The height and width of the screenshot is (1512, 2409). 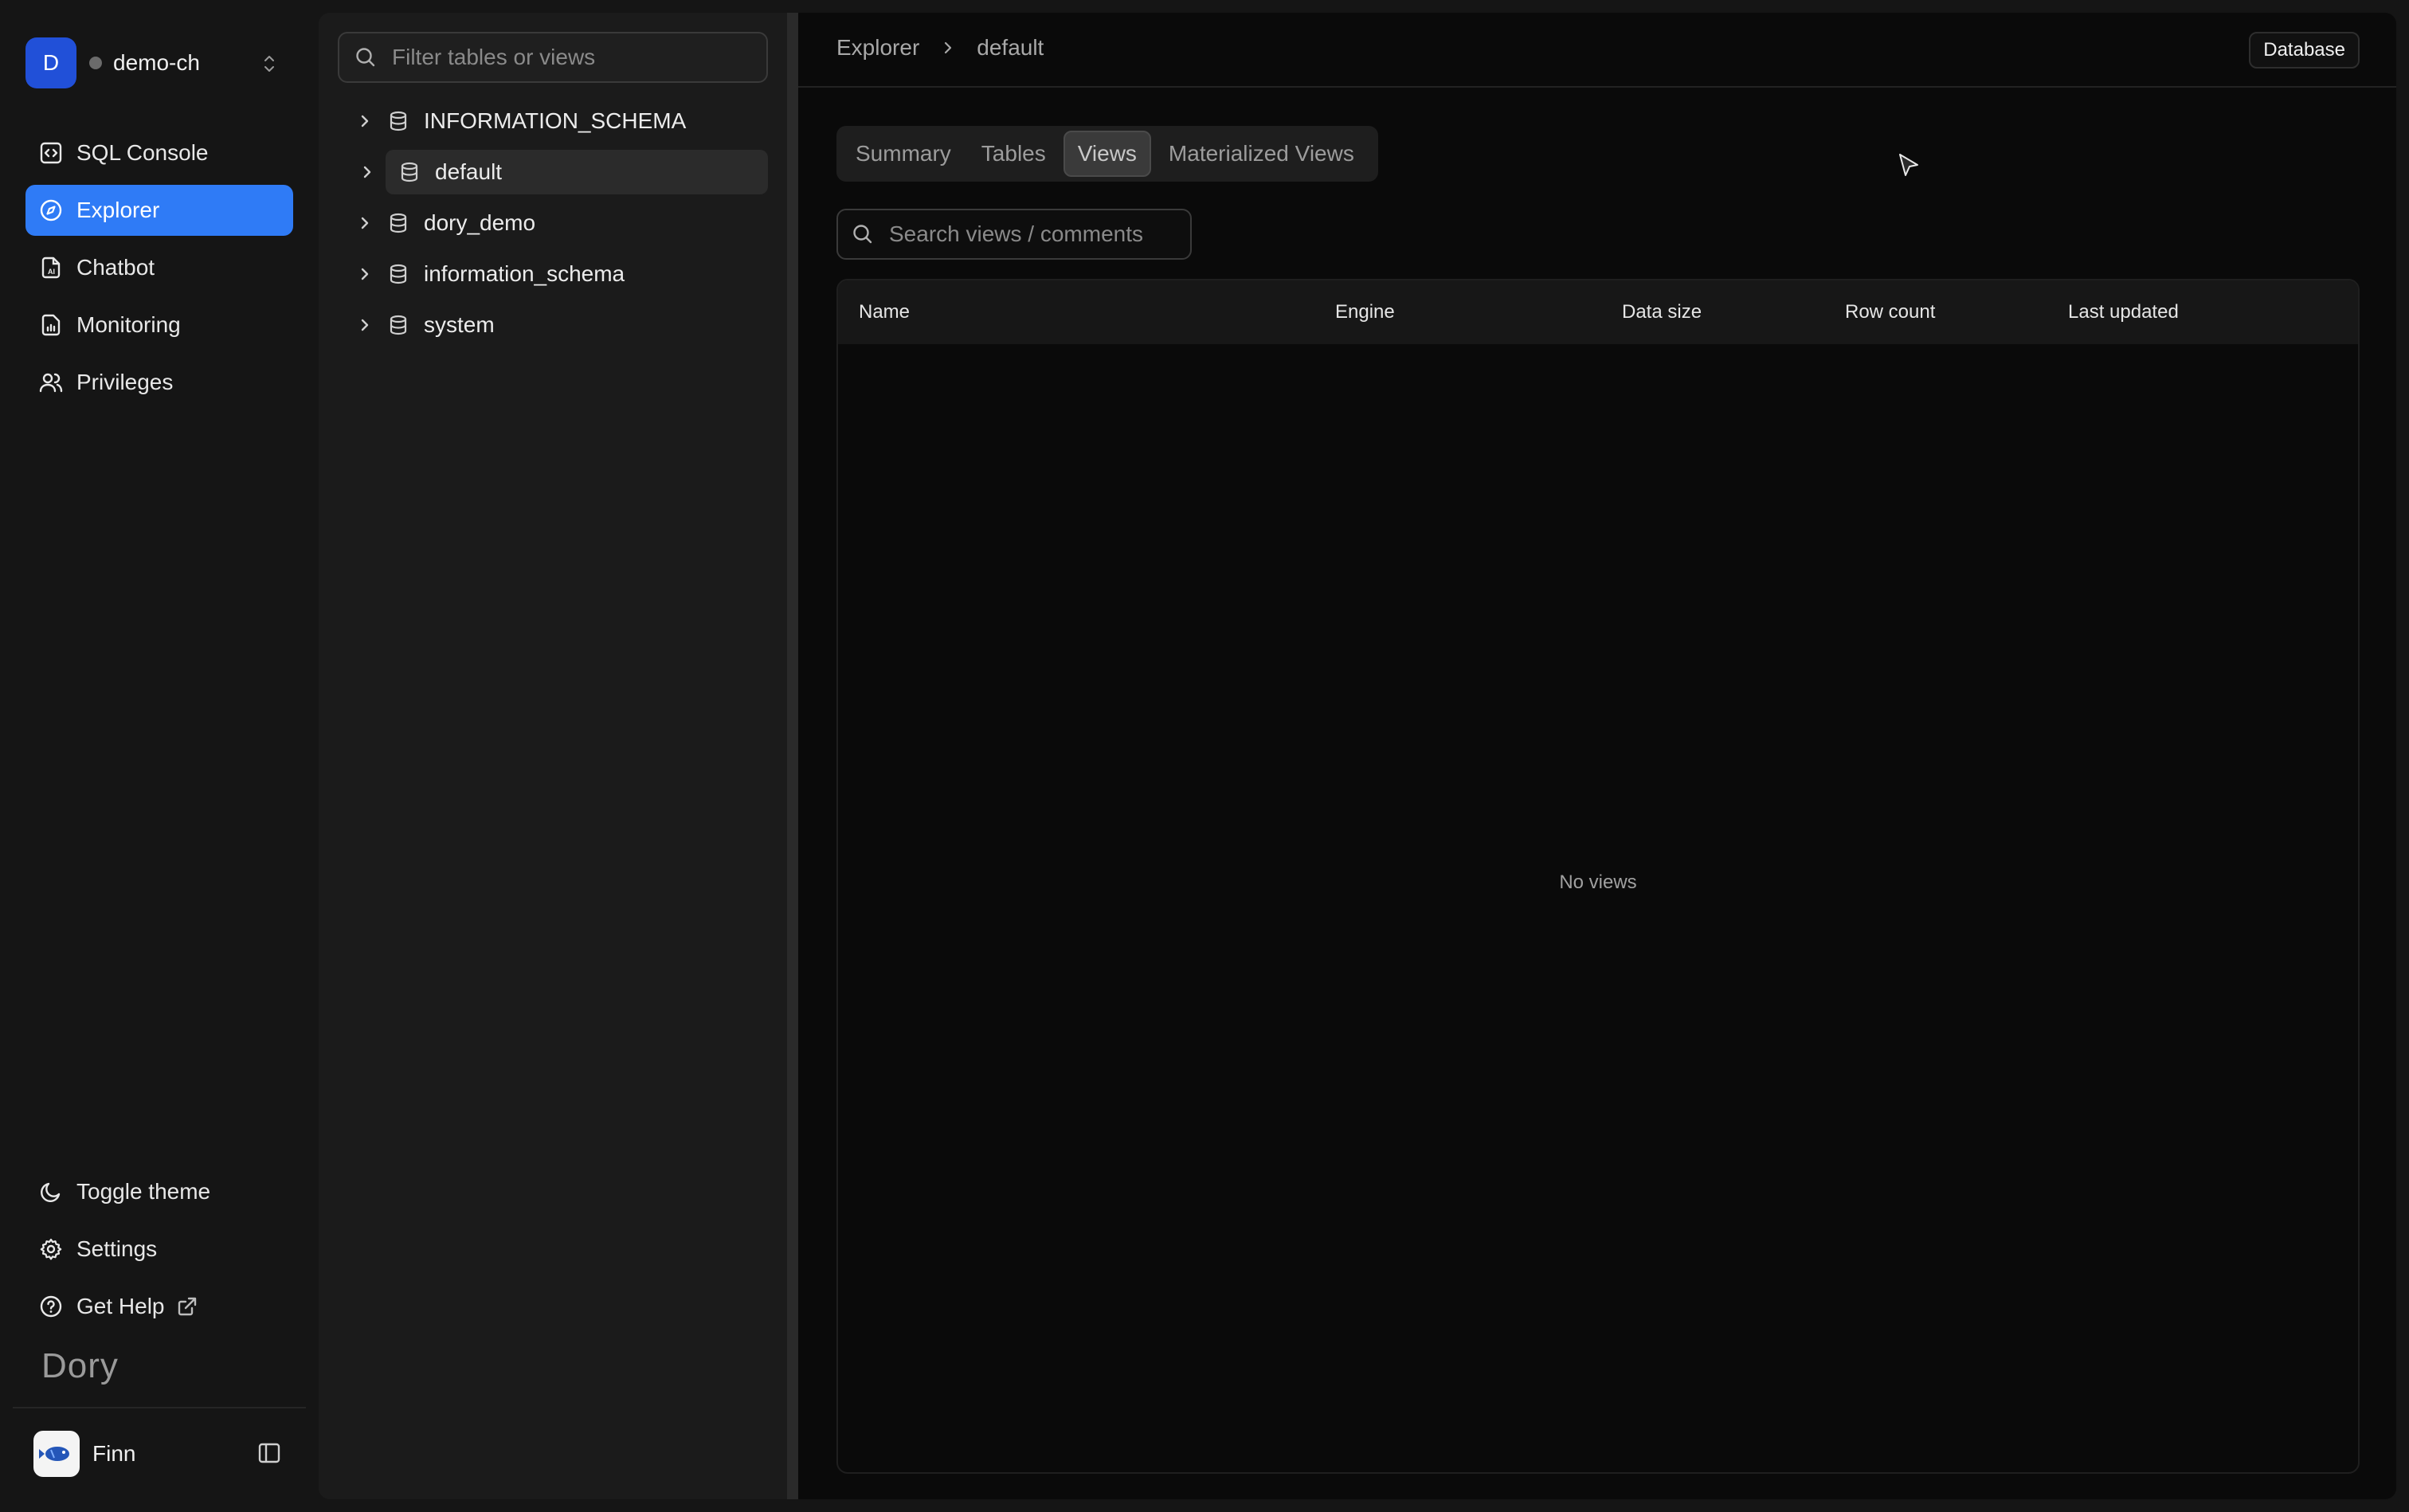 I want to click on workspace-name: demo-ch, so click(x=156, y=63).